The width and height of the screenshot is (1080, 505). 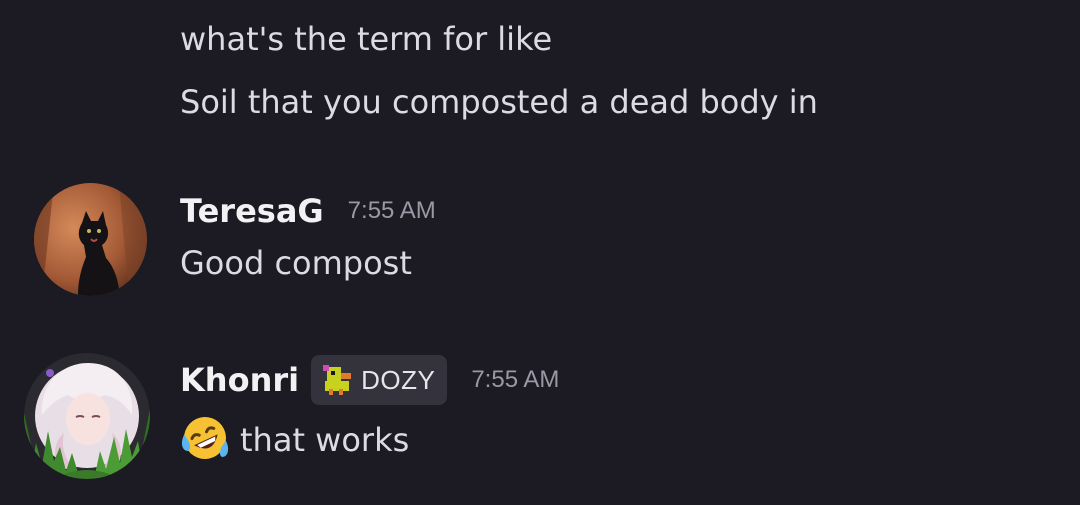 What do you see at coordinates (325, 440) in the screenshot?
I see `message-text: that works` at bounding box center [325, 440].